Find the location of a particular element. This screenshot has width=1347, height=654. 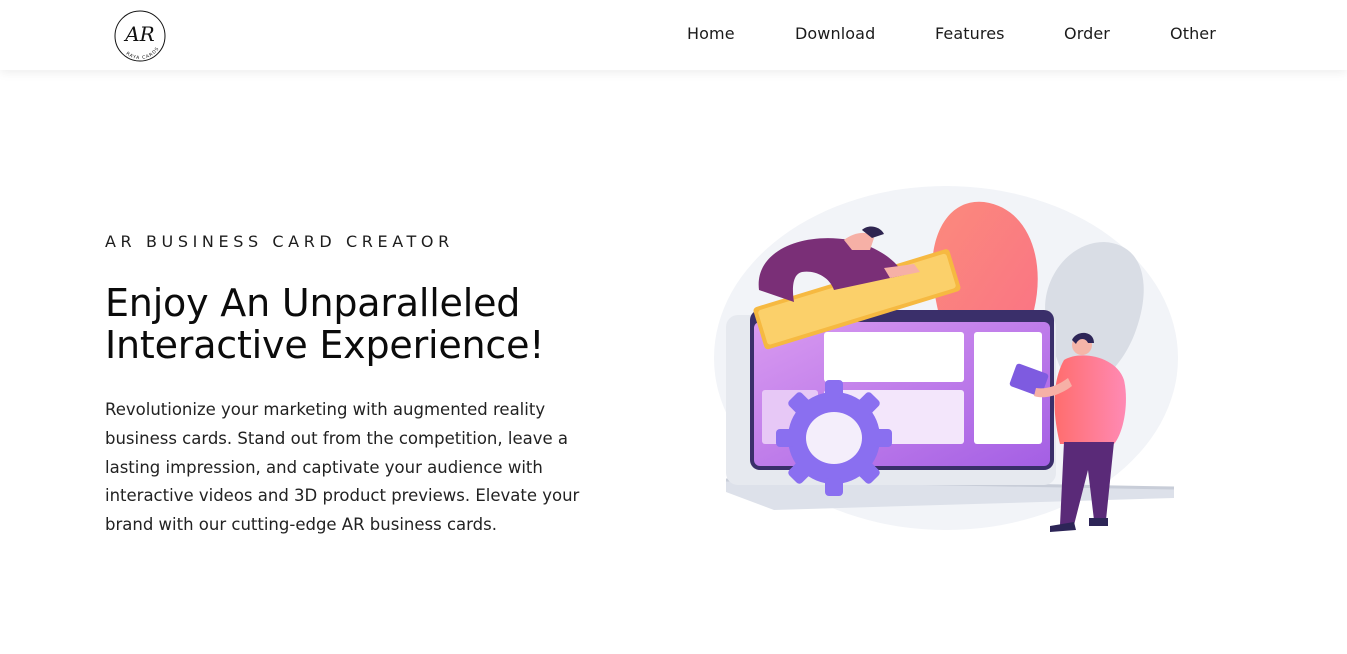

nav-home: Home is located at coordinates (711, 33).